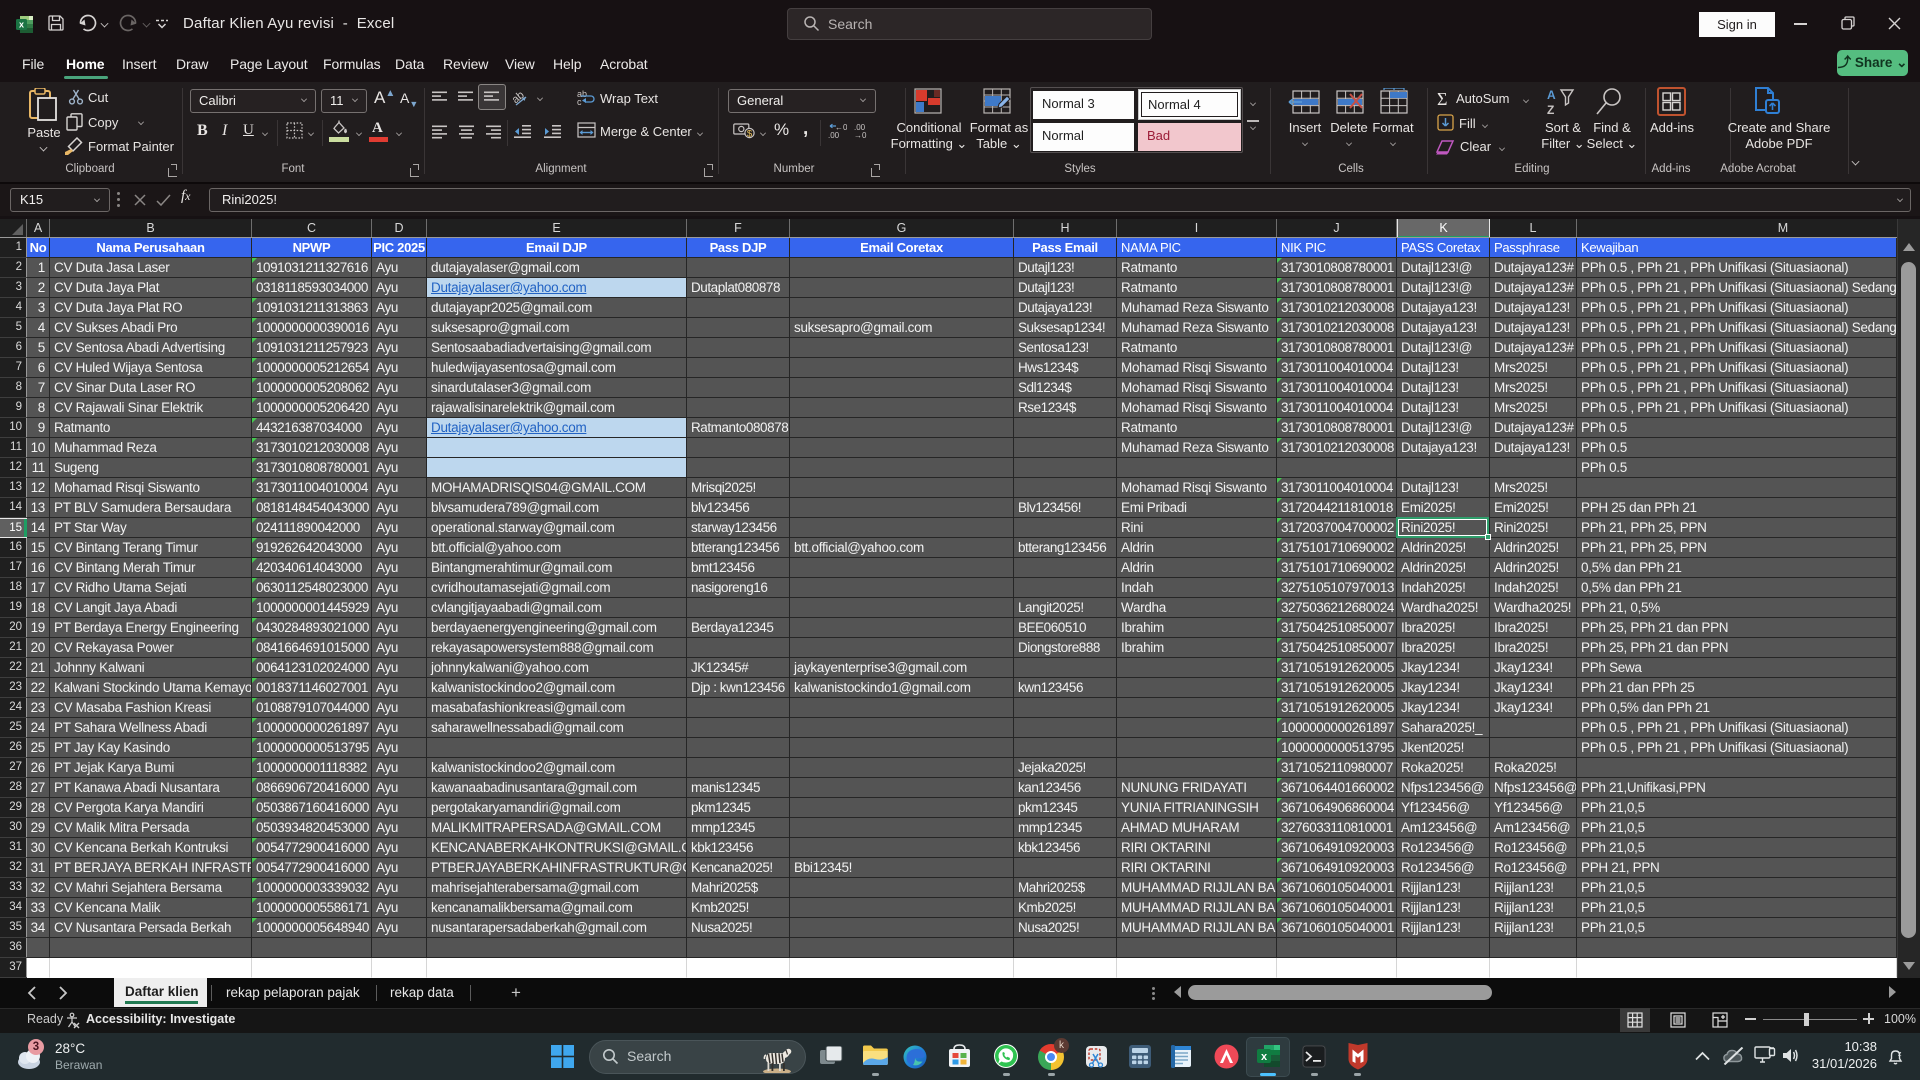 The width and height of the screenshot is (1920, 1080). What do you see at coordinates (1550, 110) in the screenshot?
I see `svg-text: Z` at bounding box center [1550, 110].